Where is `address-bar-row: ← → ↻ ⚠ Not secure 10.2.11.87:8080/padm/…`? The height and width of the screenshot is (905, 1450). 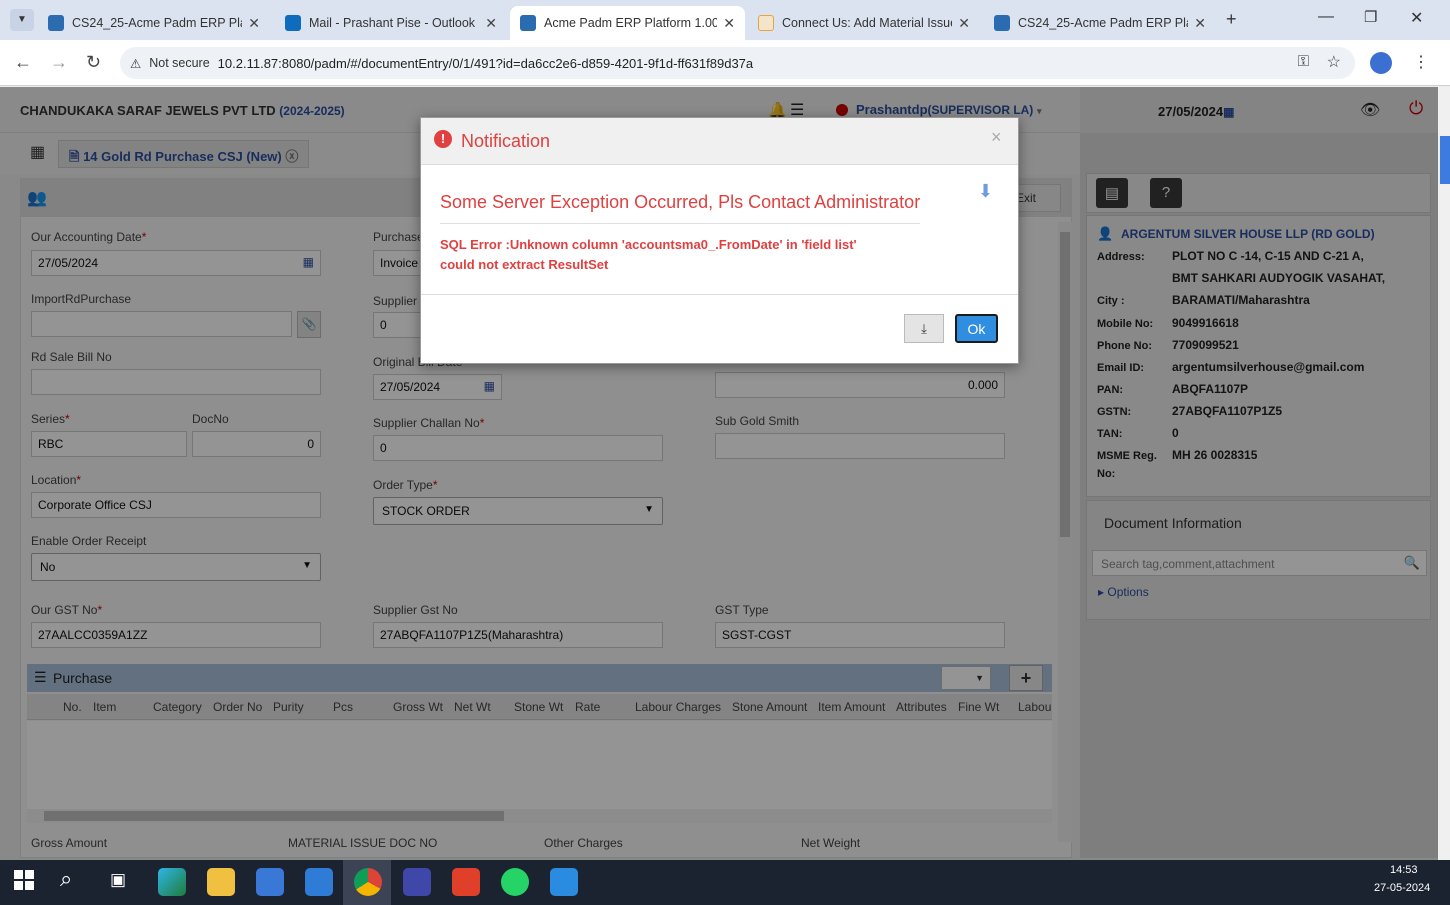 address-bar-row: ← → ↻ ⚠ Not secure 10.2.11.87:8080/padm/… is located at coordinates (725, 63).